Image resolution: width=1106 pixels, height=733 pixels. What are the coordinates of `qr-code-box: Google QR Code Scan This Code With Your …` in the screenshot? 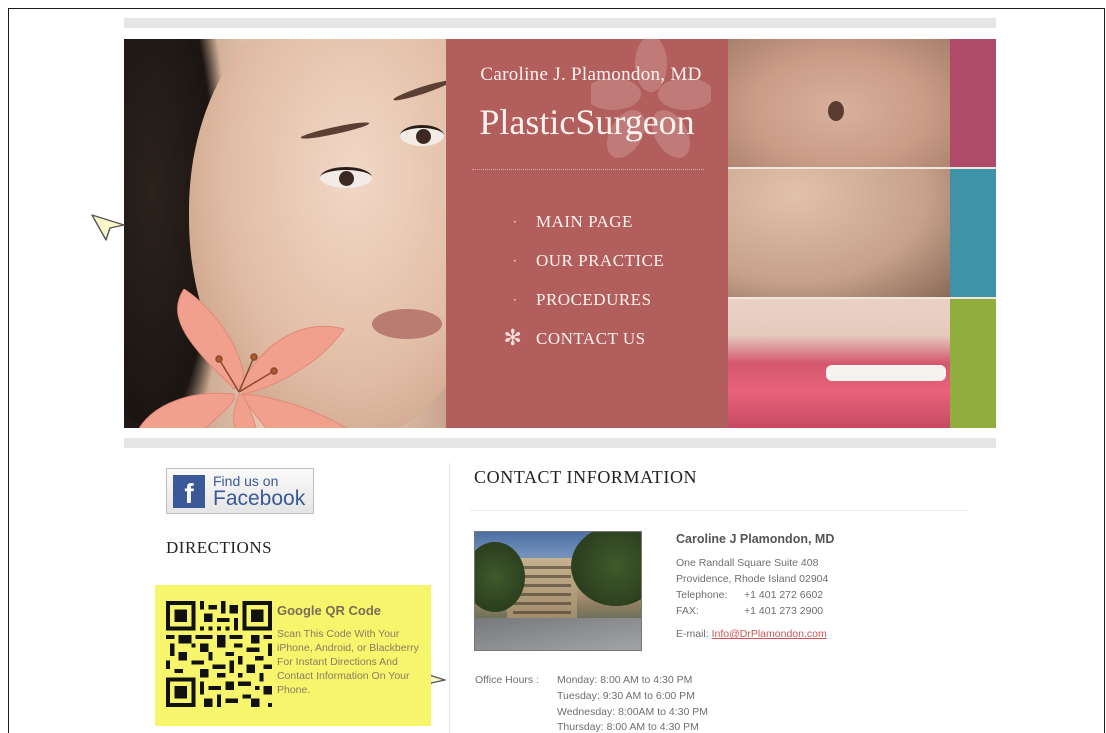 It's located at (293, 655).